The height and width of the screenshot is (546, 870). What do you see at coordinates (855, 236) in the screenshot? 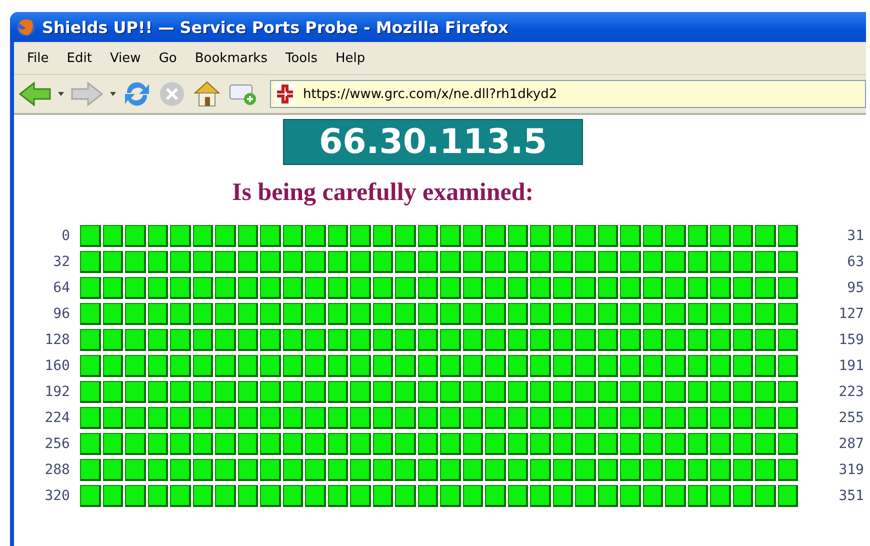
I see `port-number: 31` at bounding box center [855, 236].